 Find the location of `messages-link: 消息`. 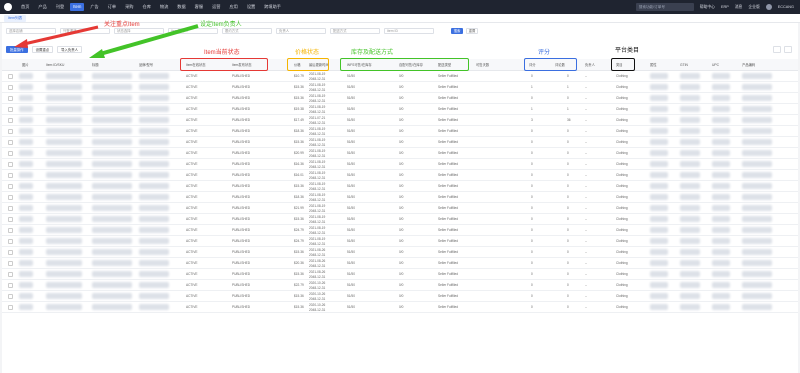

messages-link: 消息 is located at coordinates (739, 7).